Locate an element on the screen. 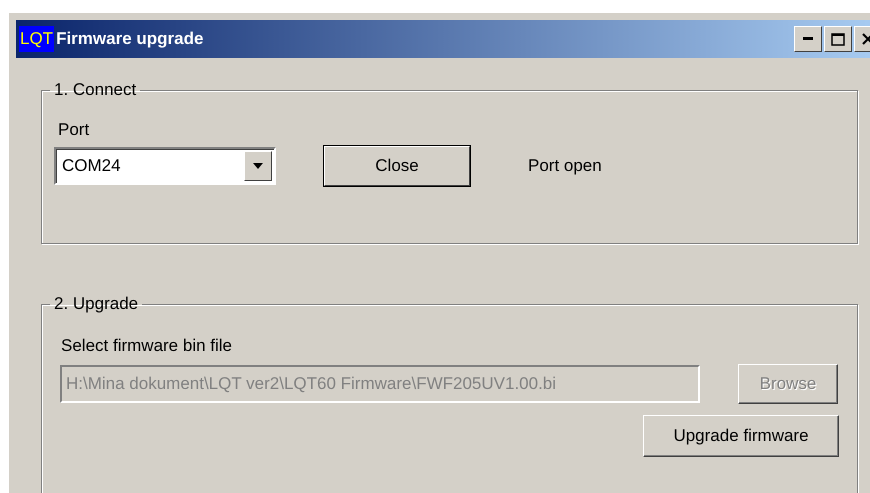 Image resolution: width=870 pixels, height=493 pixels. group-title: 1. Connect is located at coordinates (95, 90).